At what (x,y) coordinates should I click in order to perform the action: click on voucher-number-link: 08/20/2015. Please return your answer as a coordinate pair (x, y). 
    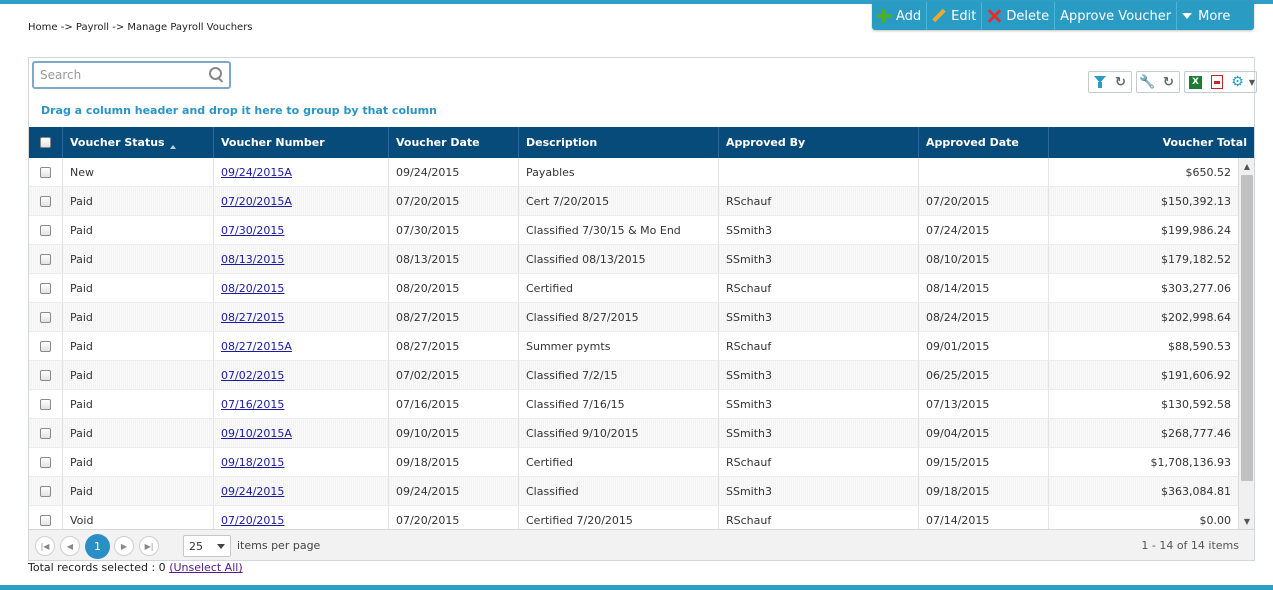
    Looking at the image, I should click on (252, 288).